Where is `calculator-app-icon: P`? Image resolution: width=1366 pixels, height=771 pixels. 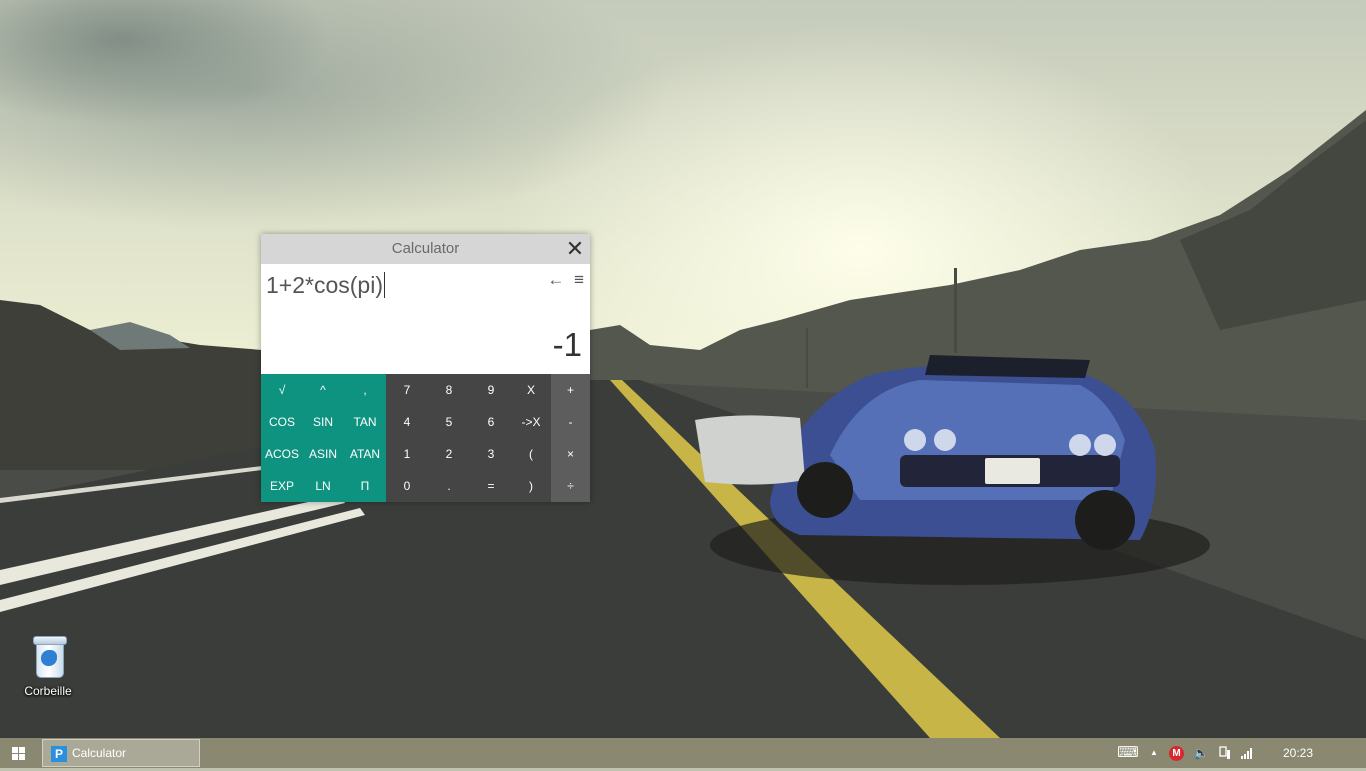
calculator-app-icon: P is located at coordinates (59, 754).